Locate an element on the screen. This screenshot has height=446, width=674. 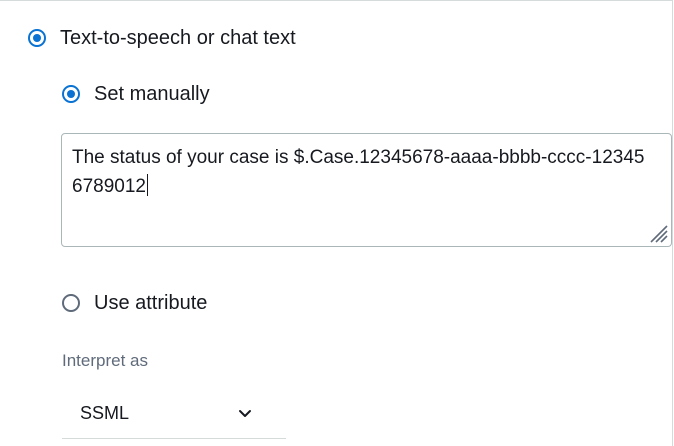
text-caret is located at coordinates (147, 185).